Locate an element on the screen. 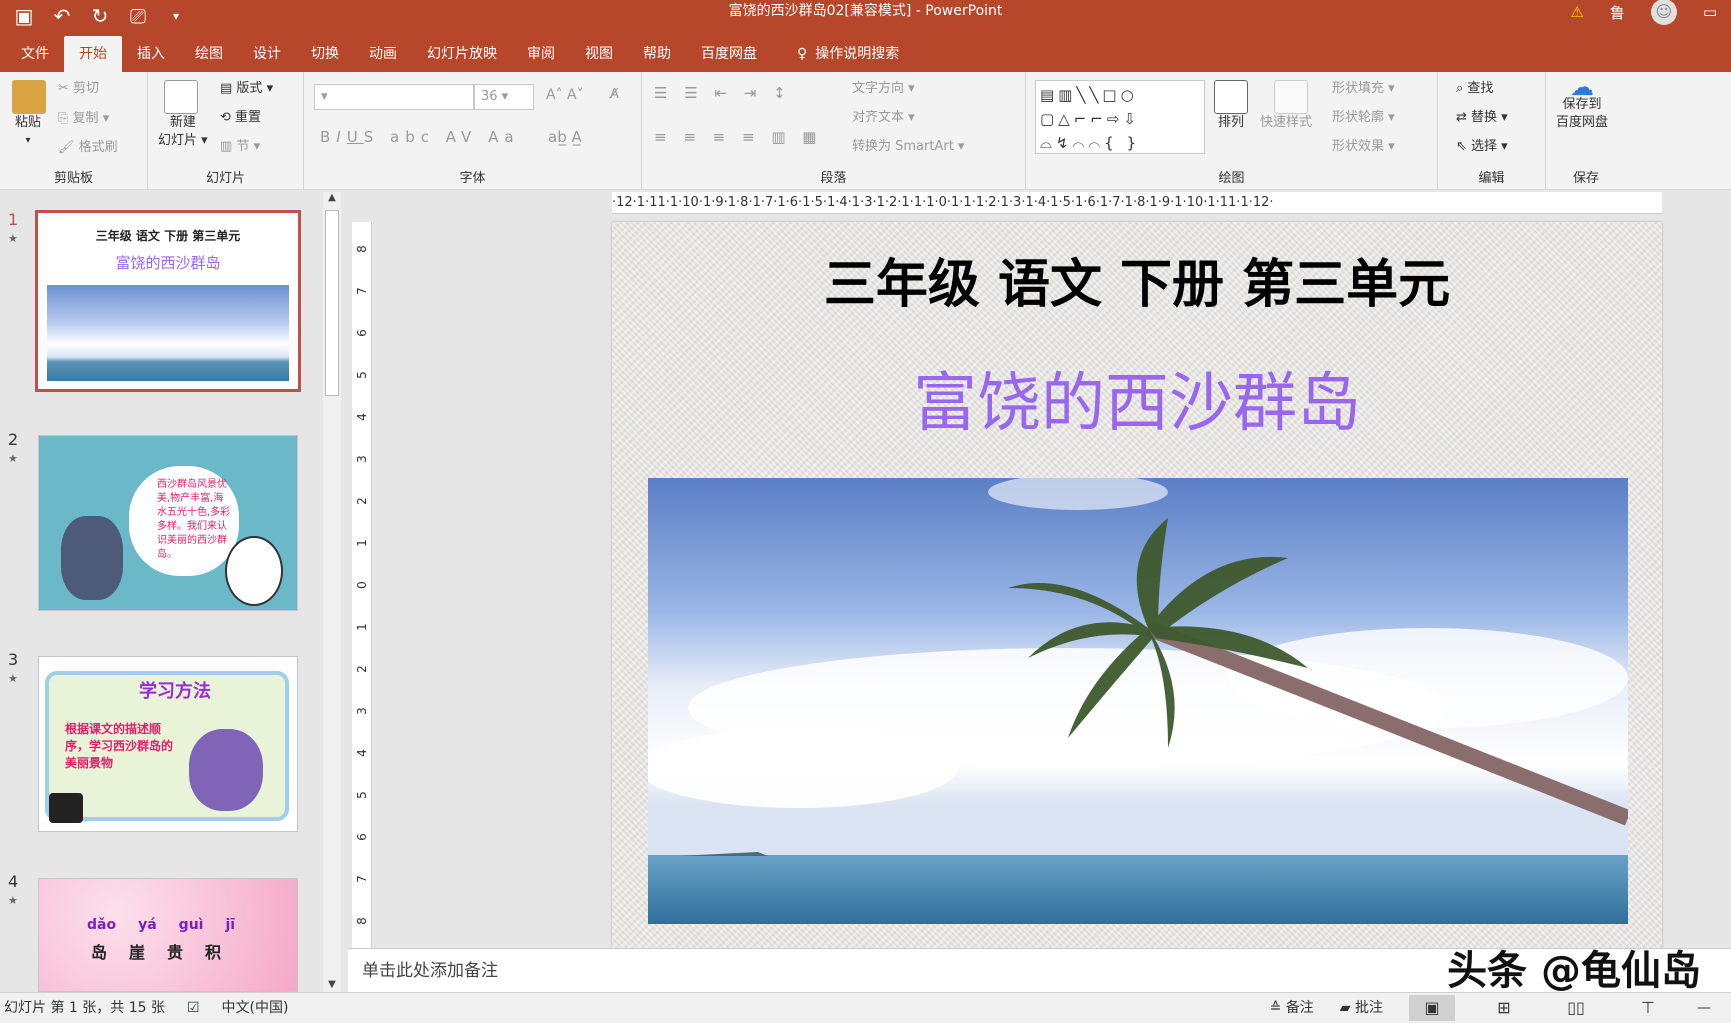 This screenshot has height=1023, width=1731. shape-outline-button: 形状轮廓 ▾ is located at coordinates (1363, 118).